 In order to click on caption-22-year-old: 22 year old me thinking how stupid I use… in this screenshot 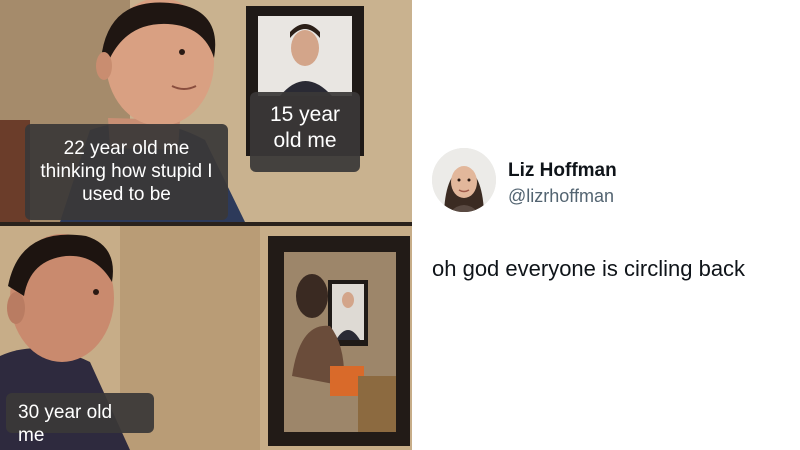, I will do `click(126, 172)`.